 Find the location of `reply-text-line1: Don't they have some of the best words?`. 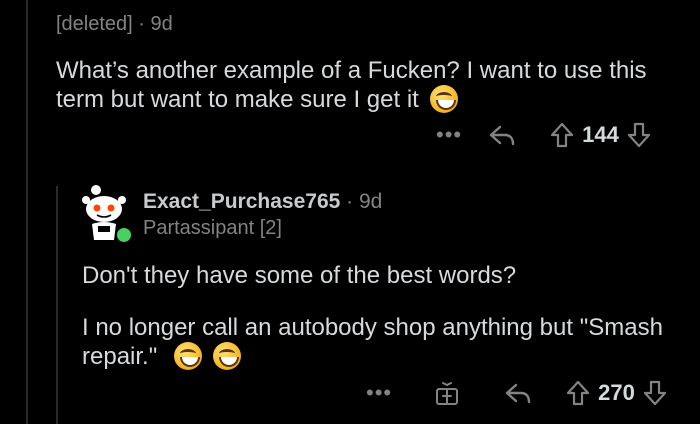

reply-text-line1: Don't they have some of the best words? is located at coordinates (299, 275).